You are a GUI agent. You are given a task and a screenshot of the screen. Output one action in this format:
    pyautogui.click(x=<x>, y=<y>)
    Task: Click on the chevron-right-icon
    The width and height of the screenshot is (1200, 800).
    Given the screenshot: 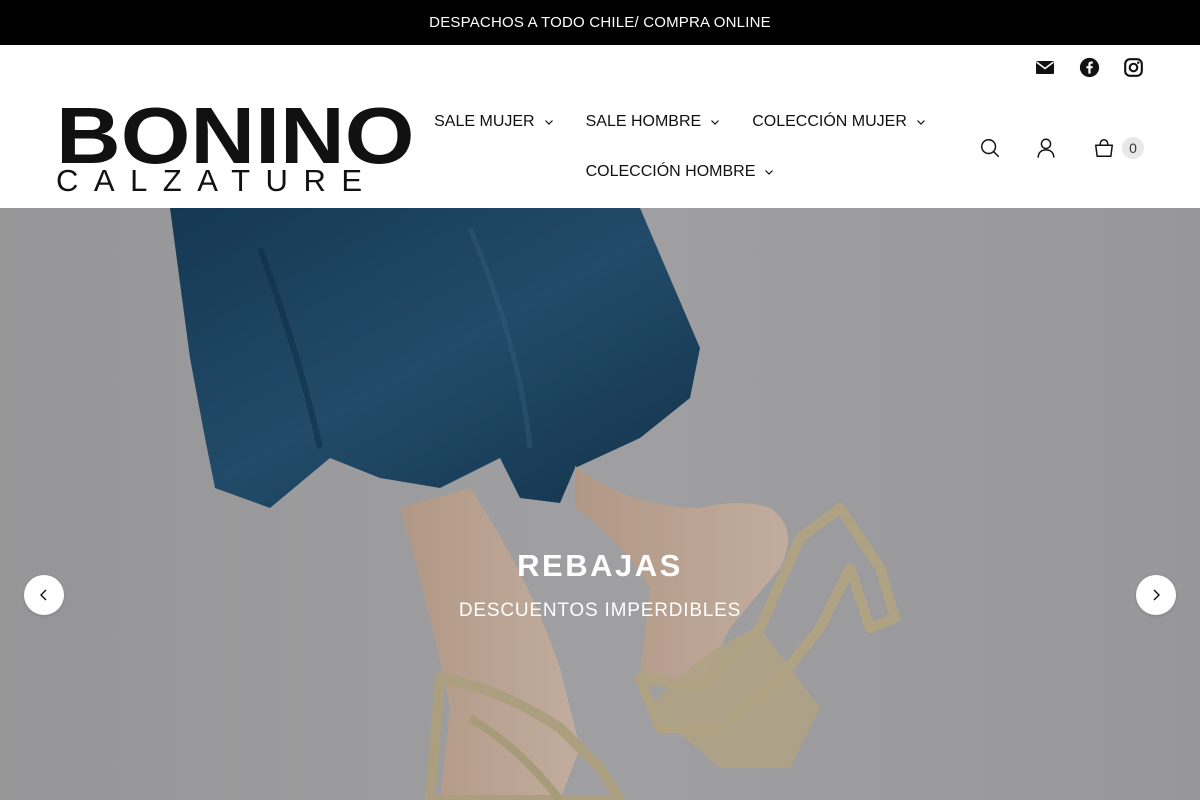 What is the action you would take?
    pyautogui.click(x=1156, y=595)
    